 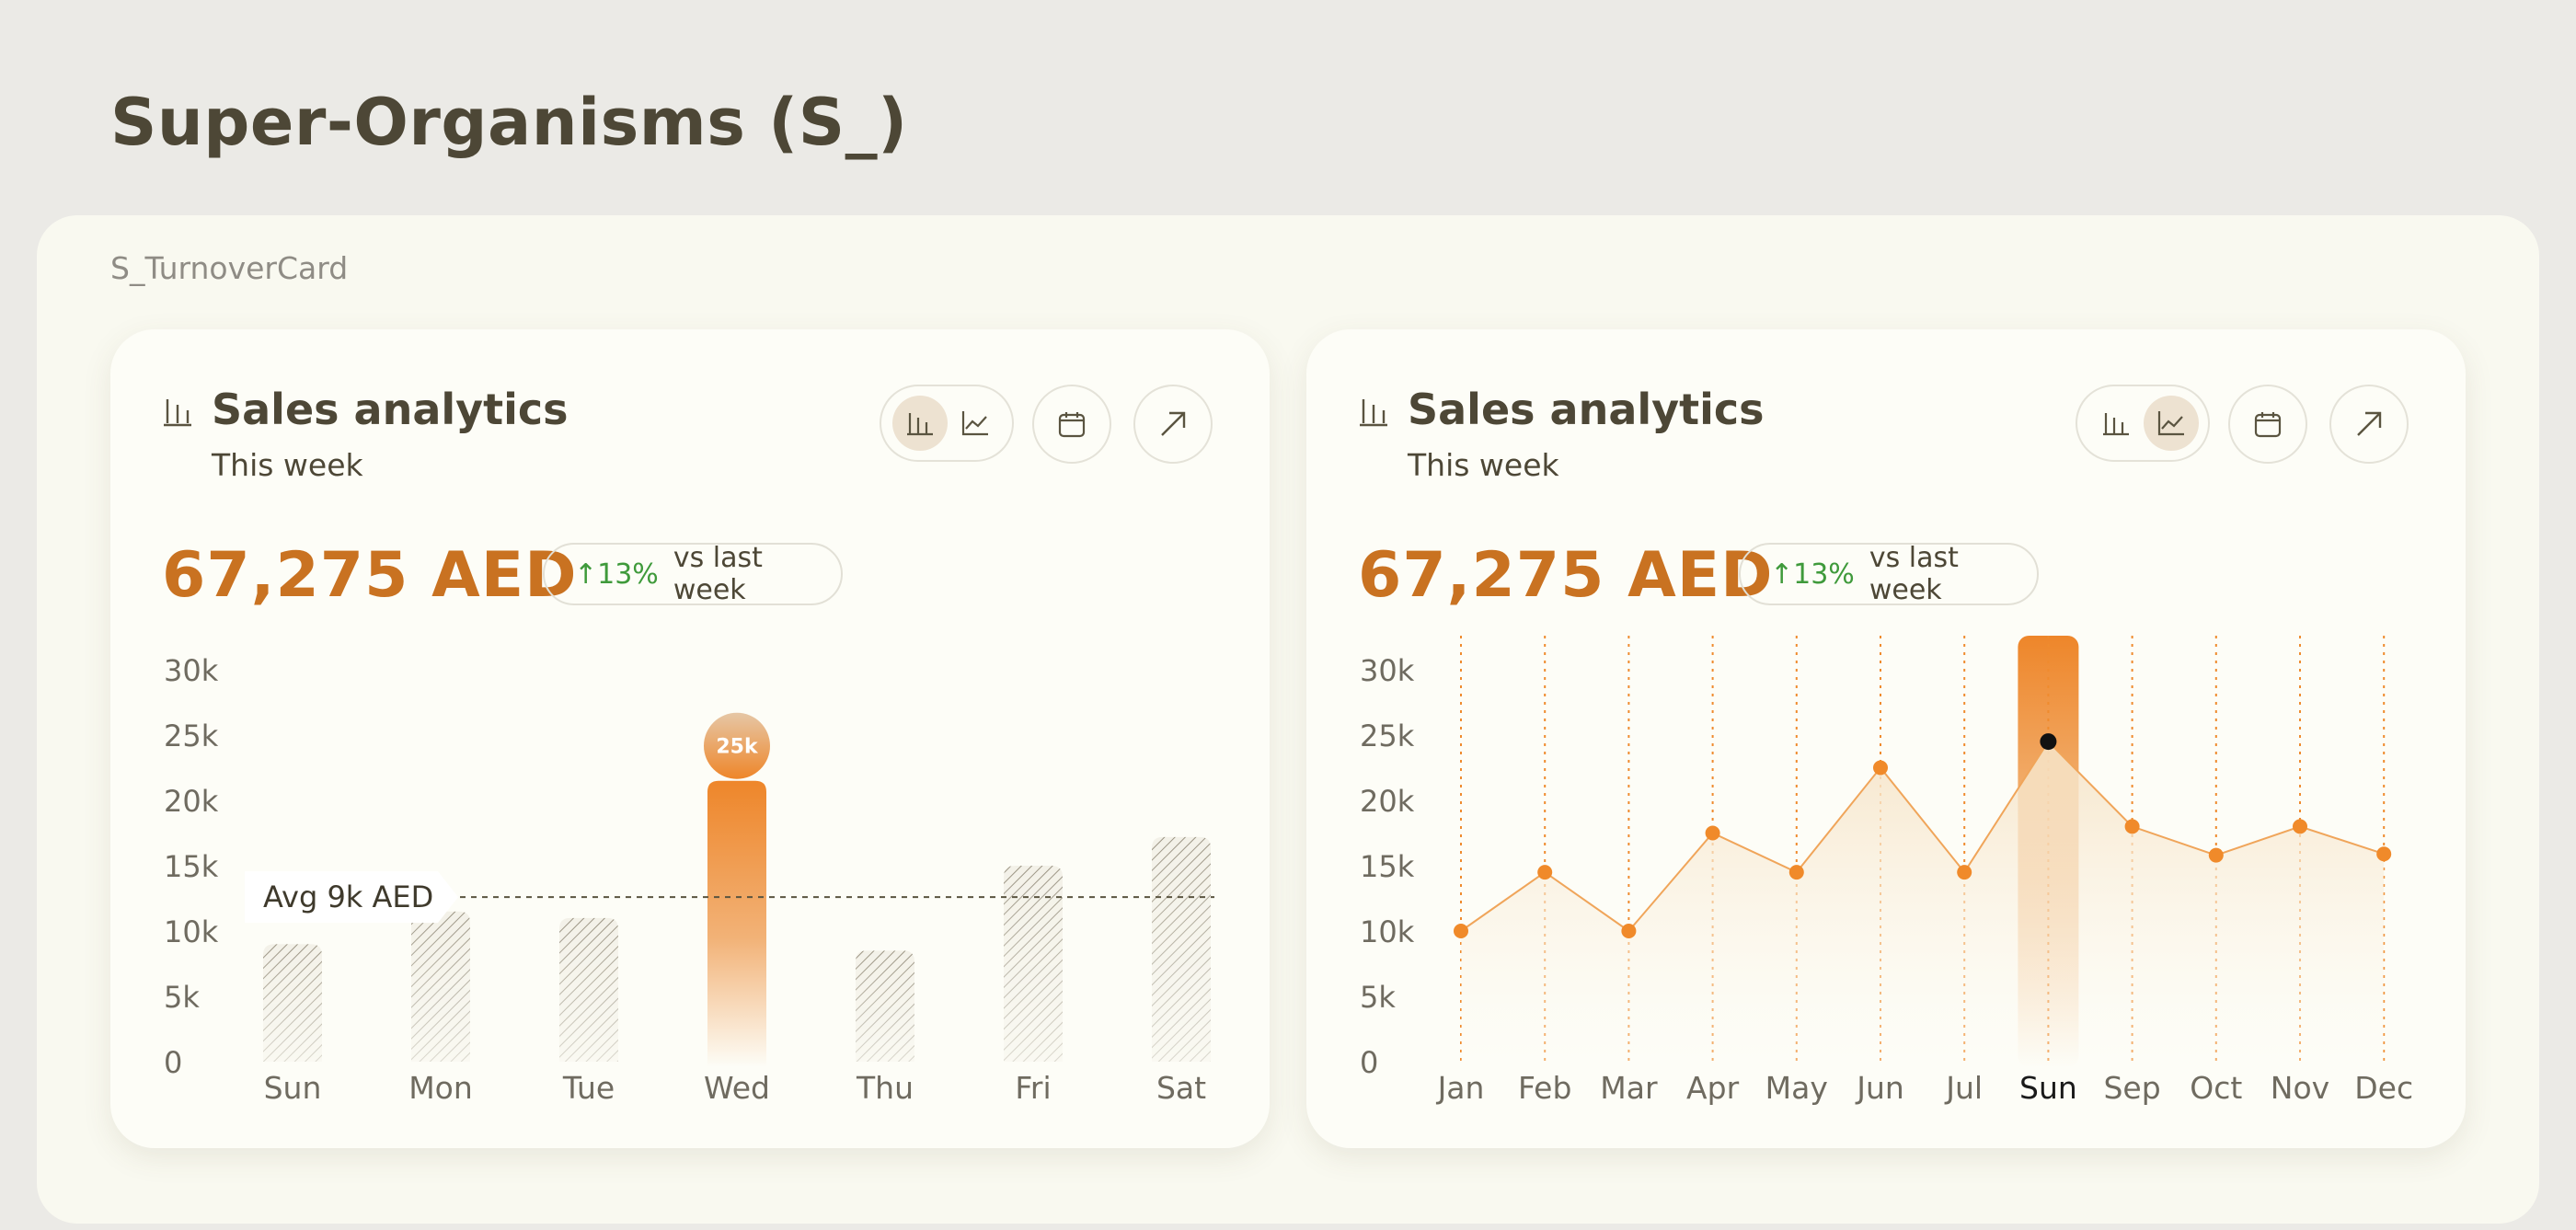 I want to click on x-tick-label: Sep, so click(x=2131, y=1088).